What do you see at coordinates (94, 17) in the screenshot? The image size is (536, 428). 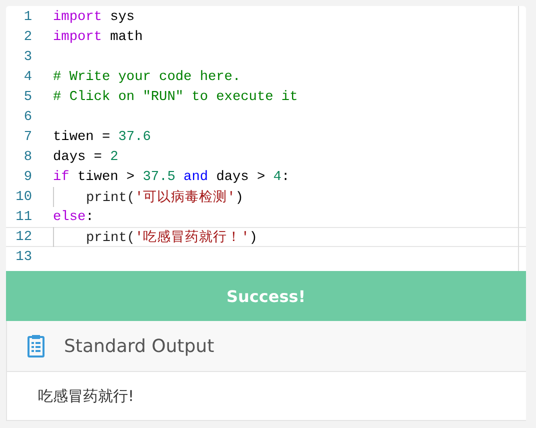 I see `code-line: import sys` at bounding box center [94, 17].